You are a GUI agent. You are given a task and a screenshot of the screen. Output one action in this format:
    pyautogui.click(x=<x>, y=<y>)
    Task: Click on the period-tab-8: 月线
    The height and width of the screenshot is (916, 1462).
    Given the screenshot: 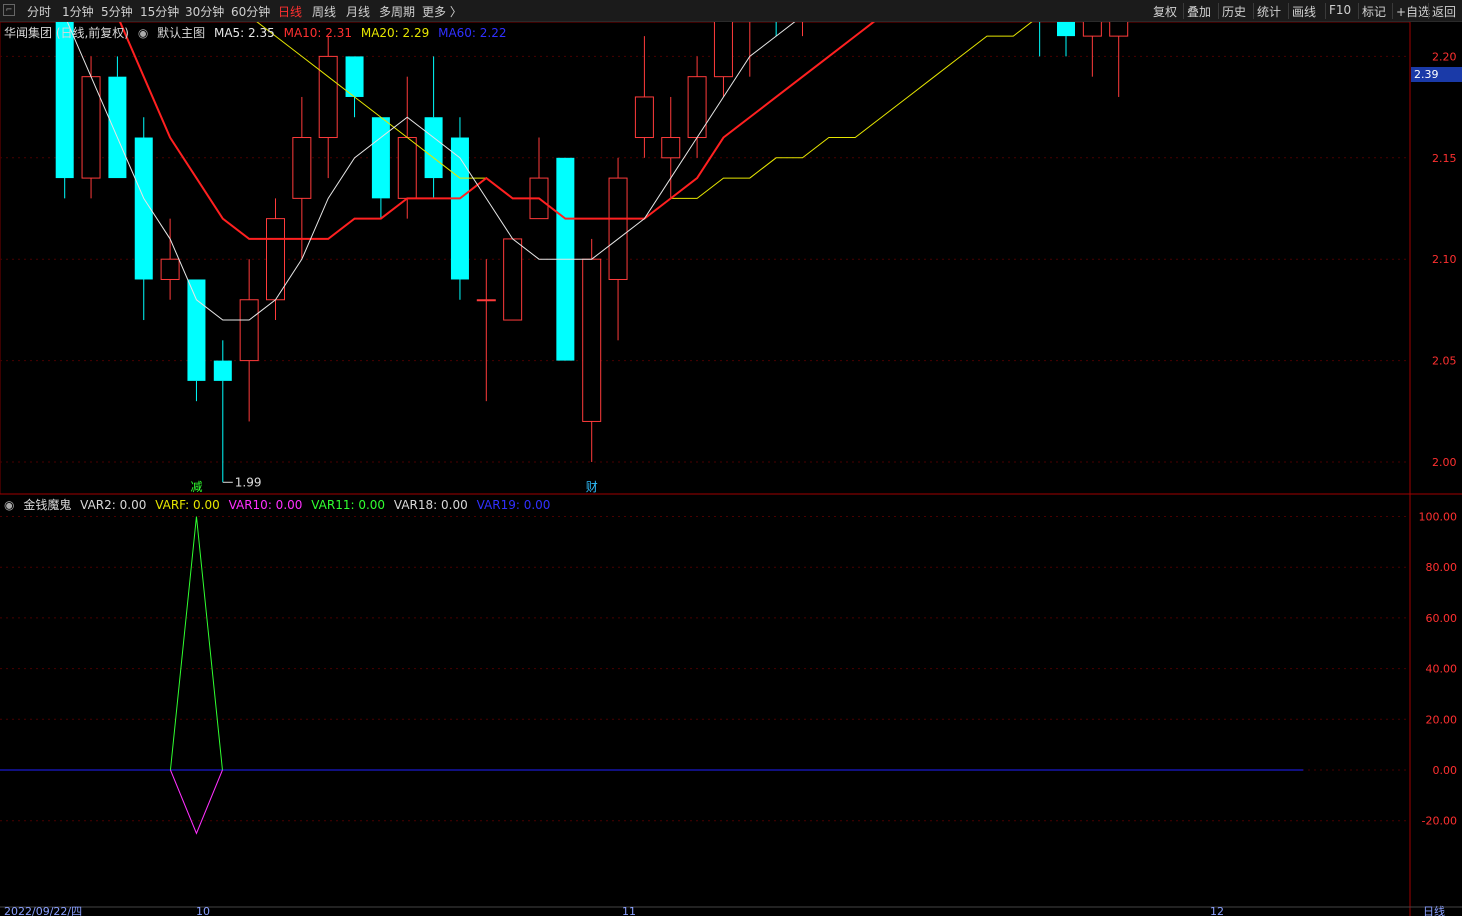 What is the action you would take?
    pyautogui.click(x=358, y=11)
    